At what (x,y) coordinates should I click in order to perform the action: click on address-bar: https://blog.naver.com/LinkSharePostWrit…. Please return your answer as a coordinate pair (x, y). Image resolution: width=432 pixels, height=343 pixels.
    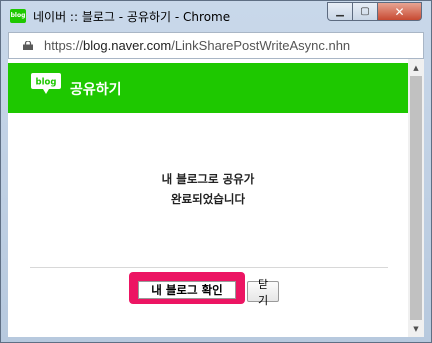
    Looking at the image, I should click on (216, 45).